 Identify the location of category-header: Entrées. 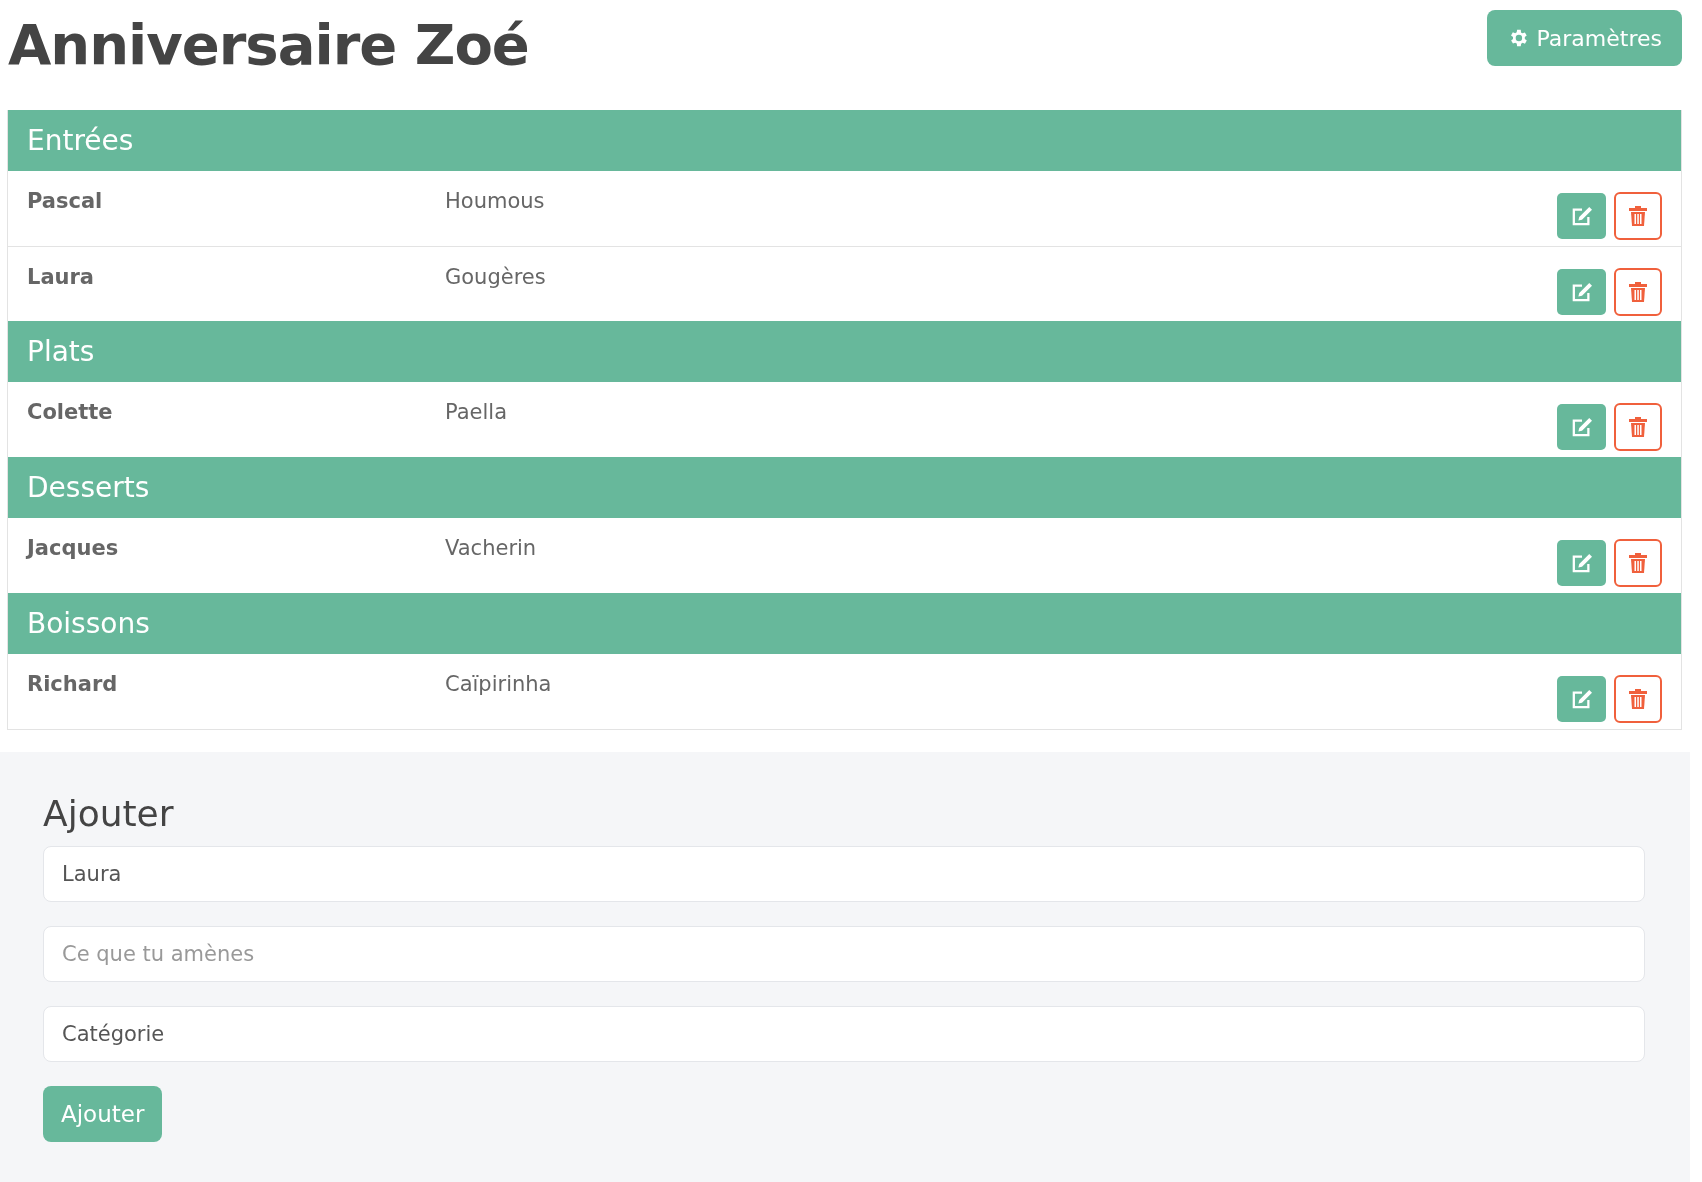
(844, 140).